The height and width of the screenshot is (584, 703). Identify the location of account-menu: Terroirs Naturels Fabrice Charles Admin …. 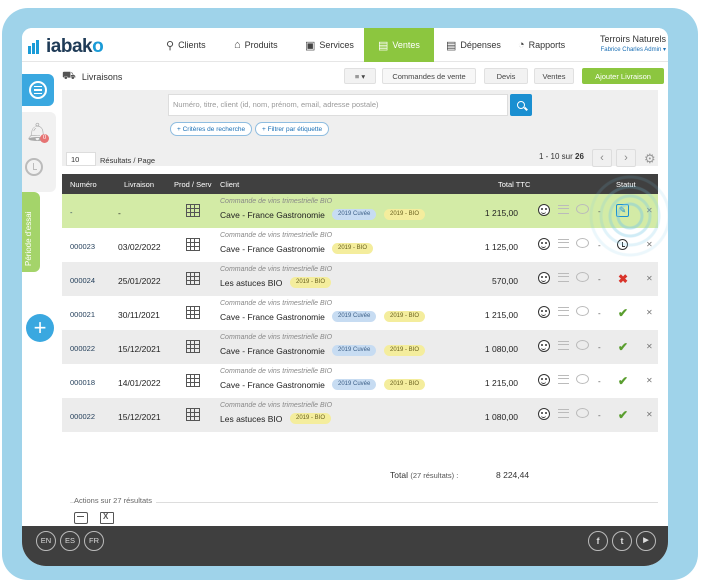
(633, 43).